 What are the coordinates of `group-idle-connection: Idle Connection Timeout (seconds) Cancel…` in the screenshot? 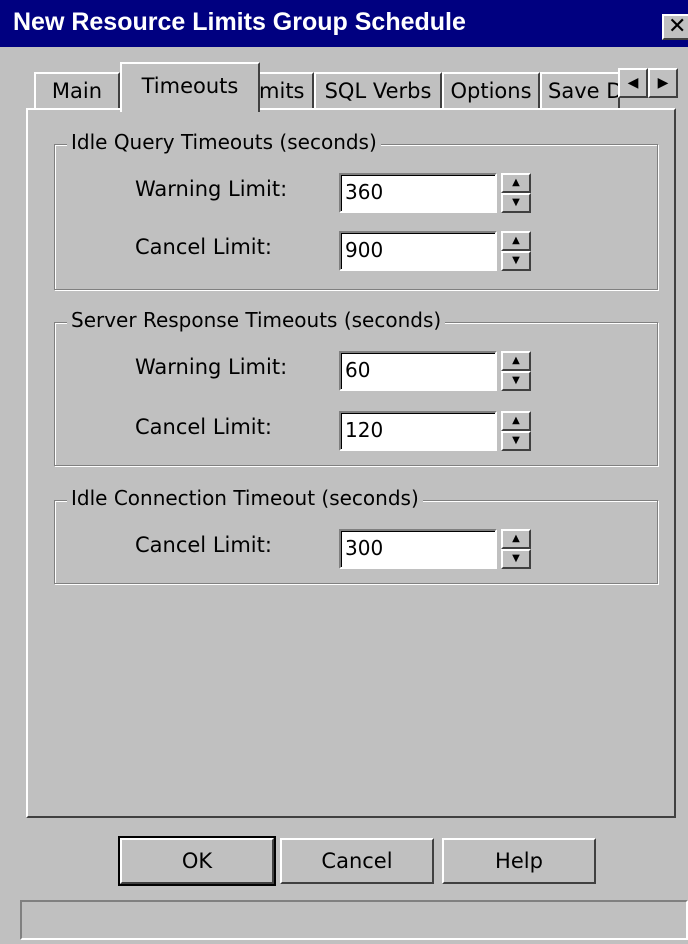 It's located at (356, 535).